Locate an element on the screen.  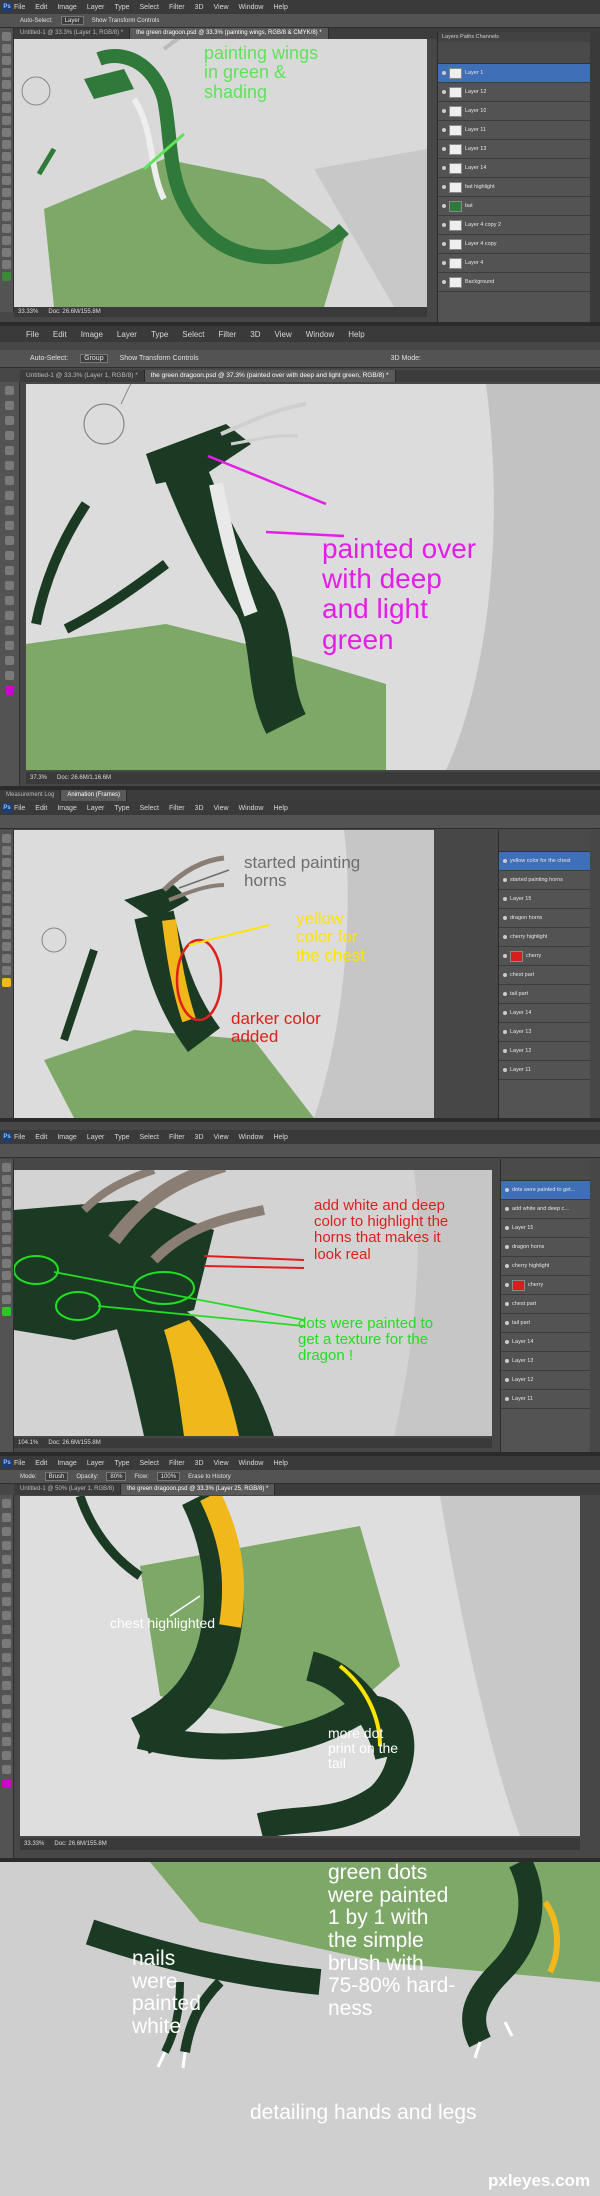
menu-image: Image is located at coordinates (66, 7).